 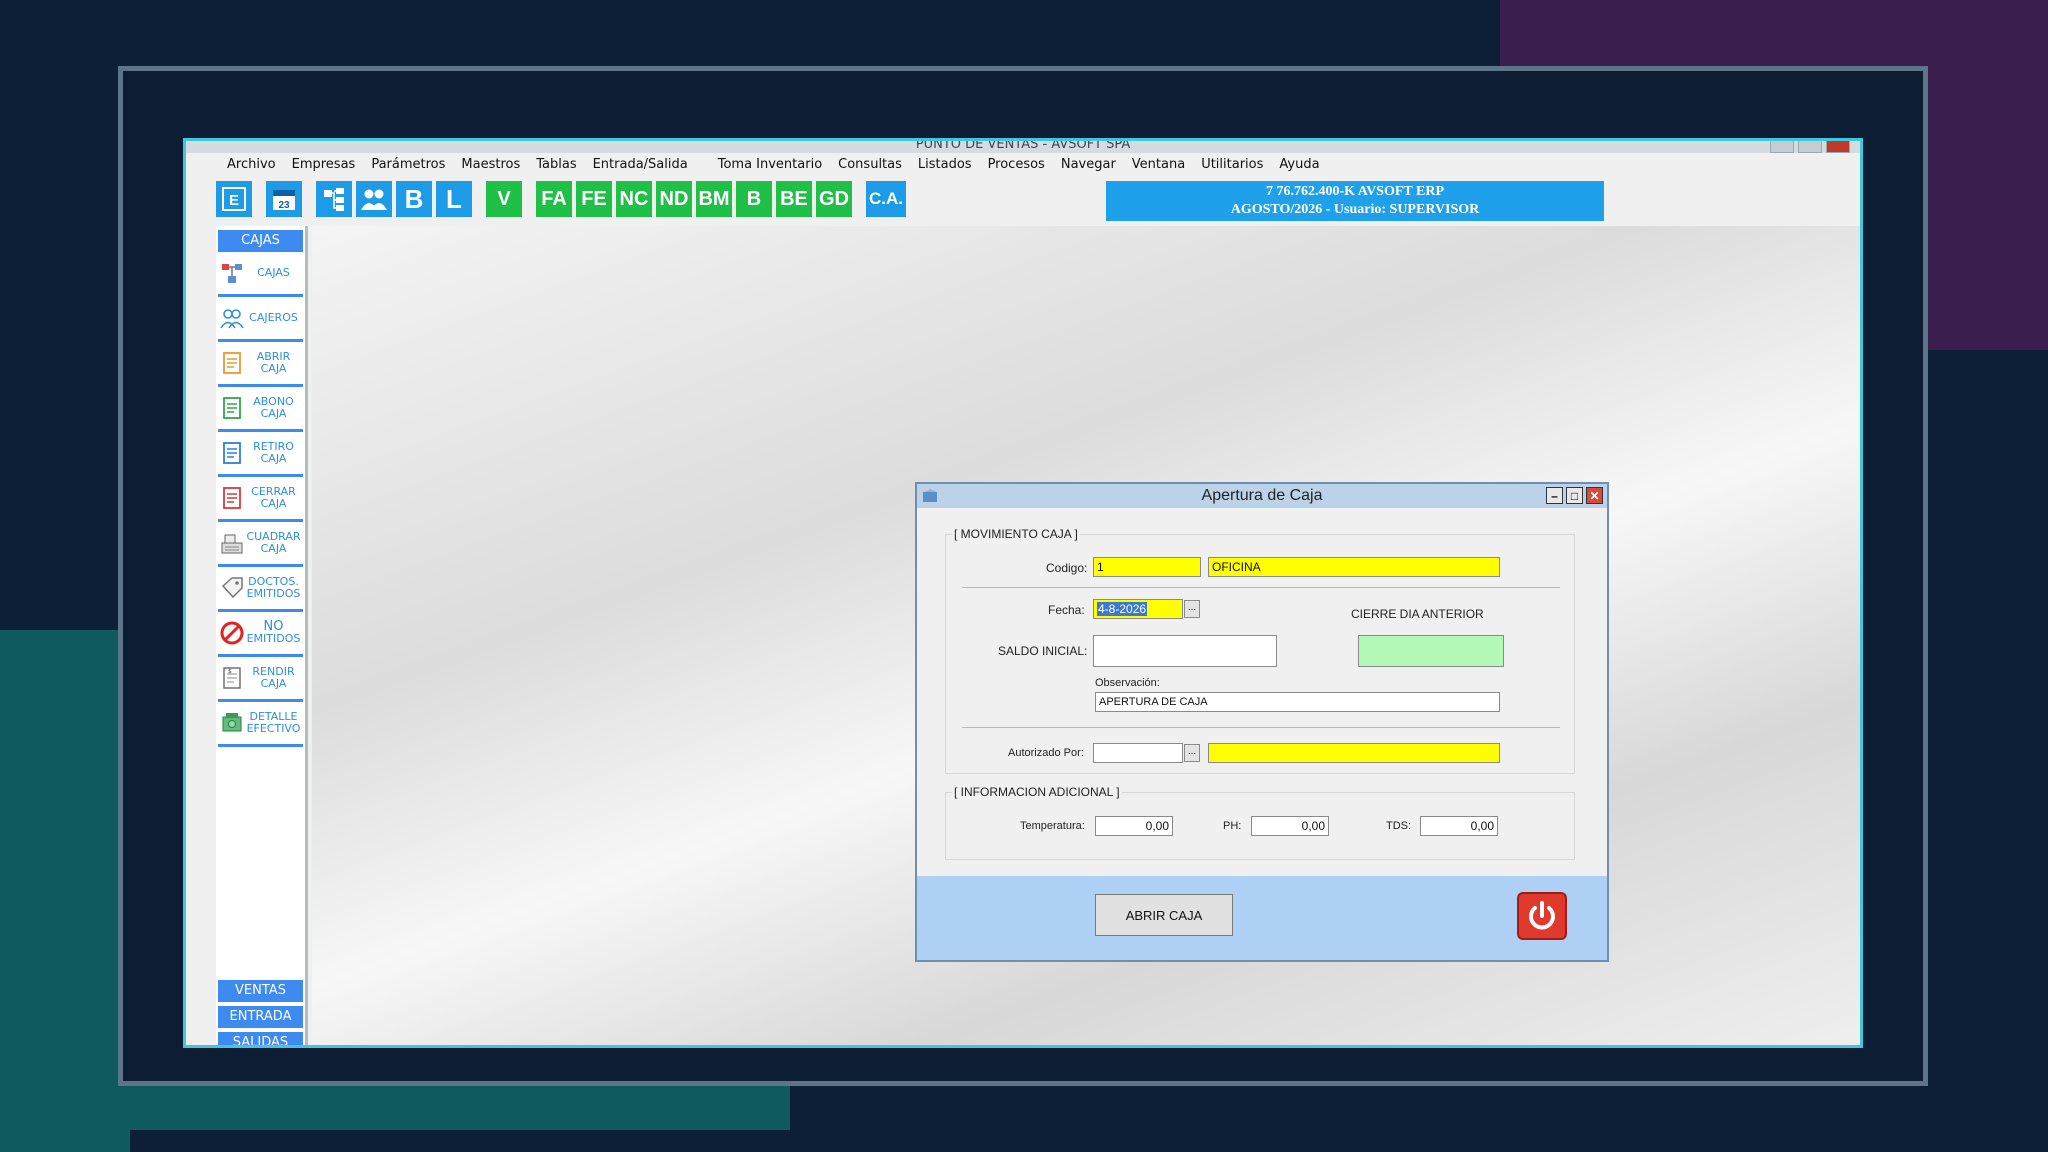 What do you see at coordinates (284, 205) in the screenshot?
I see `calendar-day: 23` at bounding box center [284, 205].